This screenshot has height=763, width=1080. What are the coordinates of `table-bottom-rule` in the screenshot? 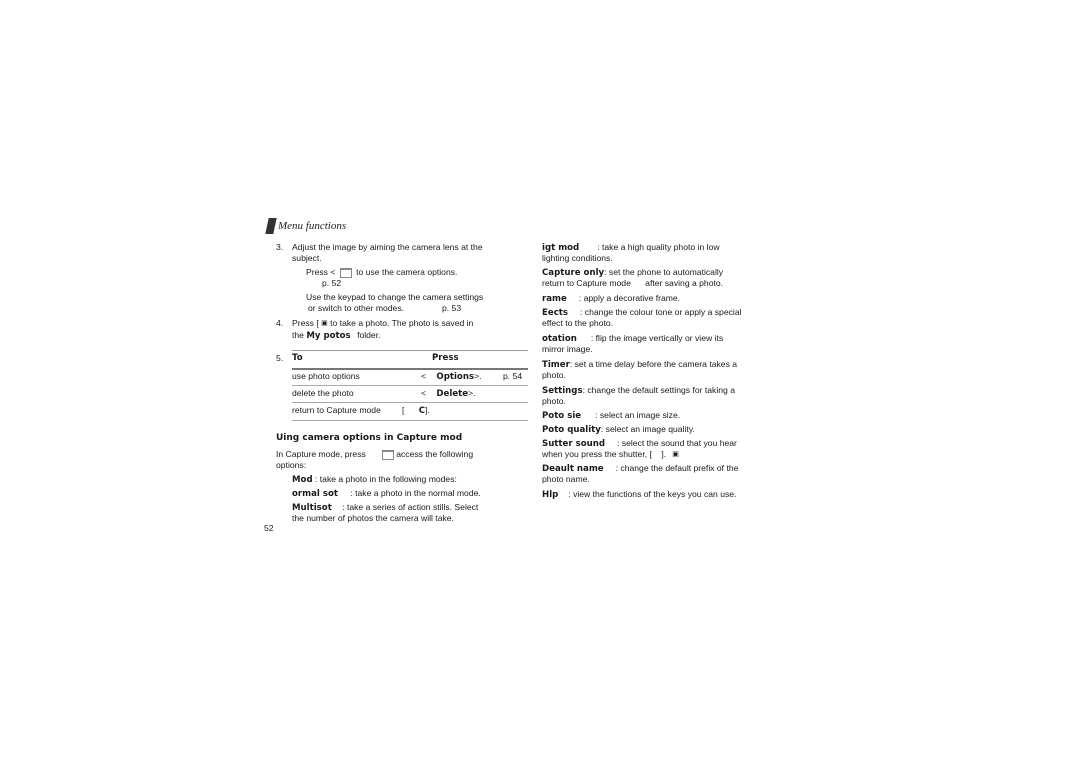 It's located at (410, 420).